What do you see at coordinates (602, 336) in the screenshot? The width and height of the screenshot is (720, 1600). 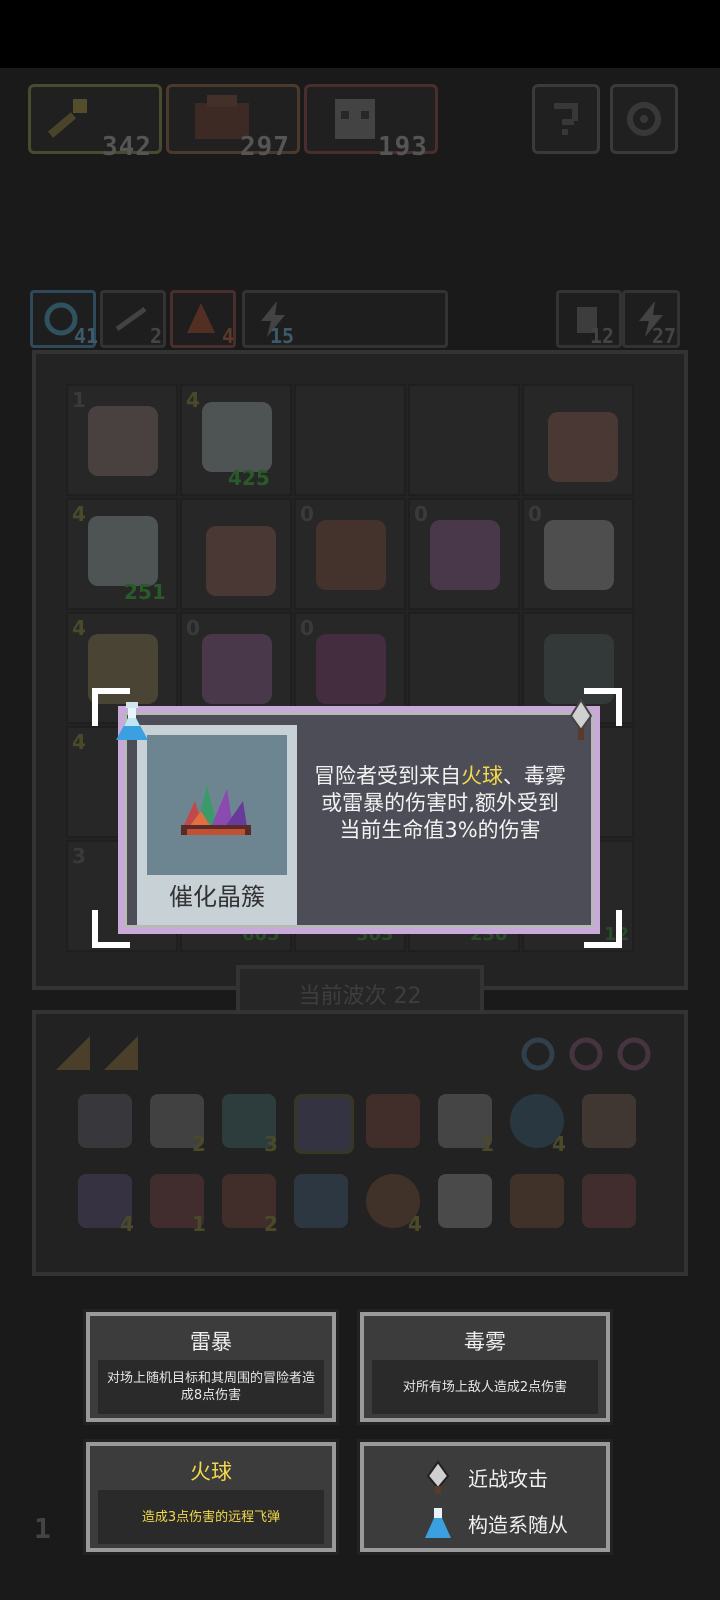 I see `stat-tower-value: 12` at bounding box center [602, 336].